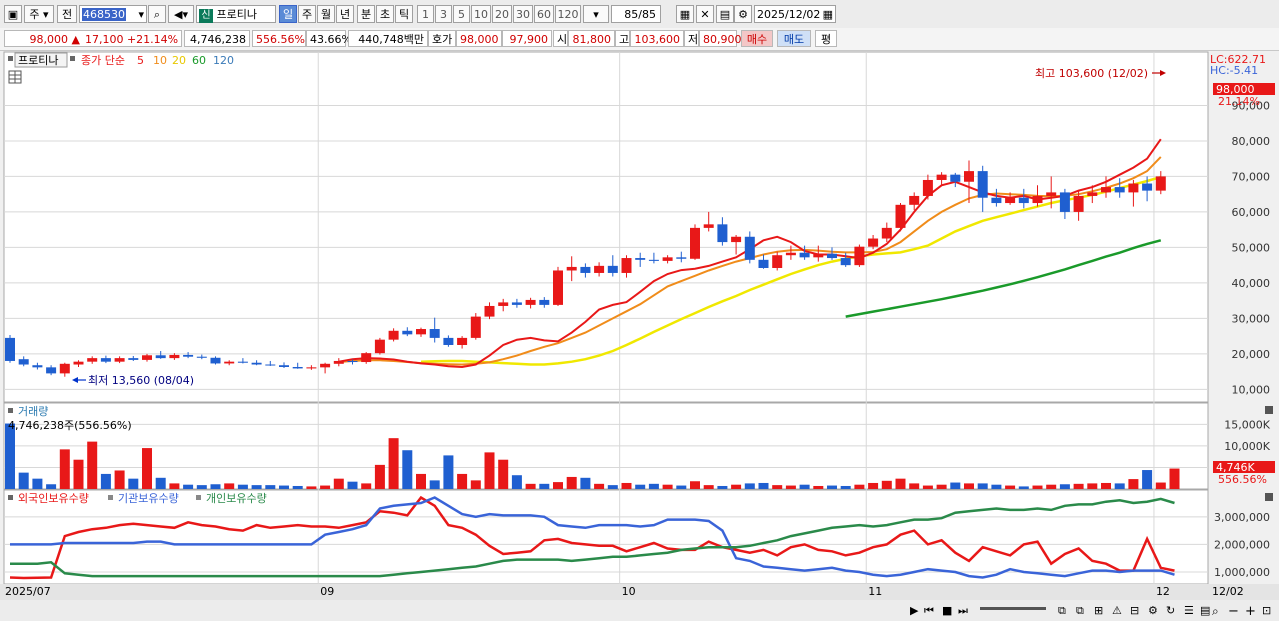  What do you see at coordinates (113, 14) in the screenshot?
I see `stock-code-input: 468530 ▾` at bounding box center [113, 14].